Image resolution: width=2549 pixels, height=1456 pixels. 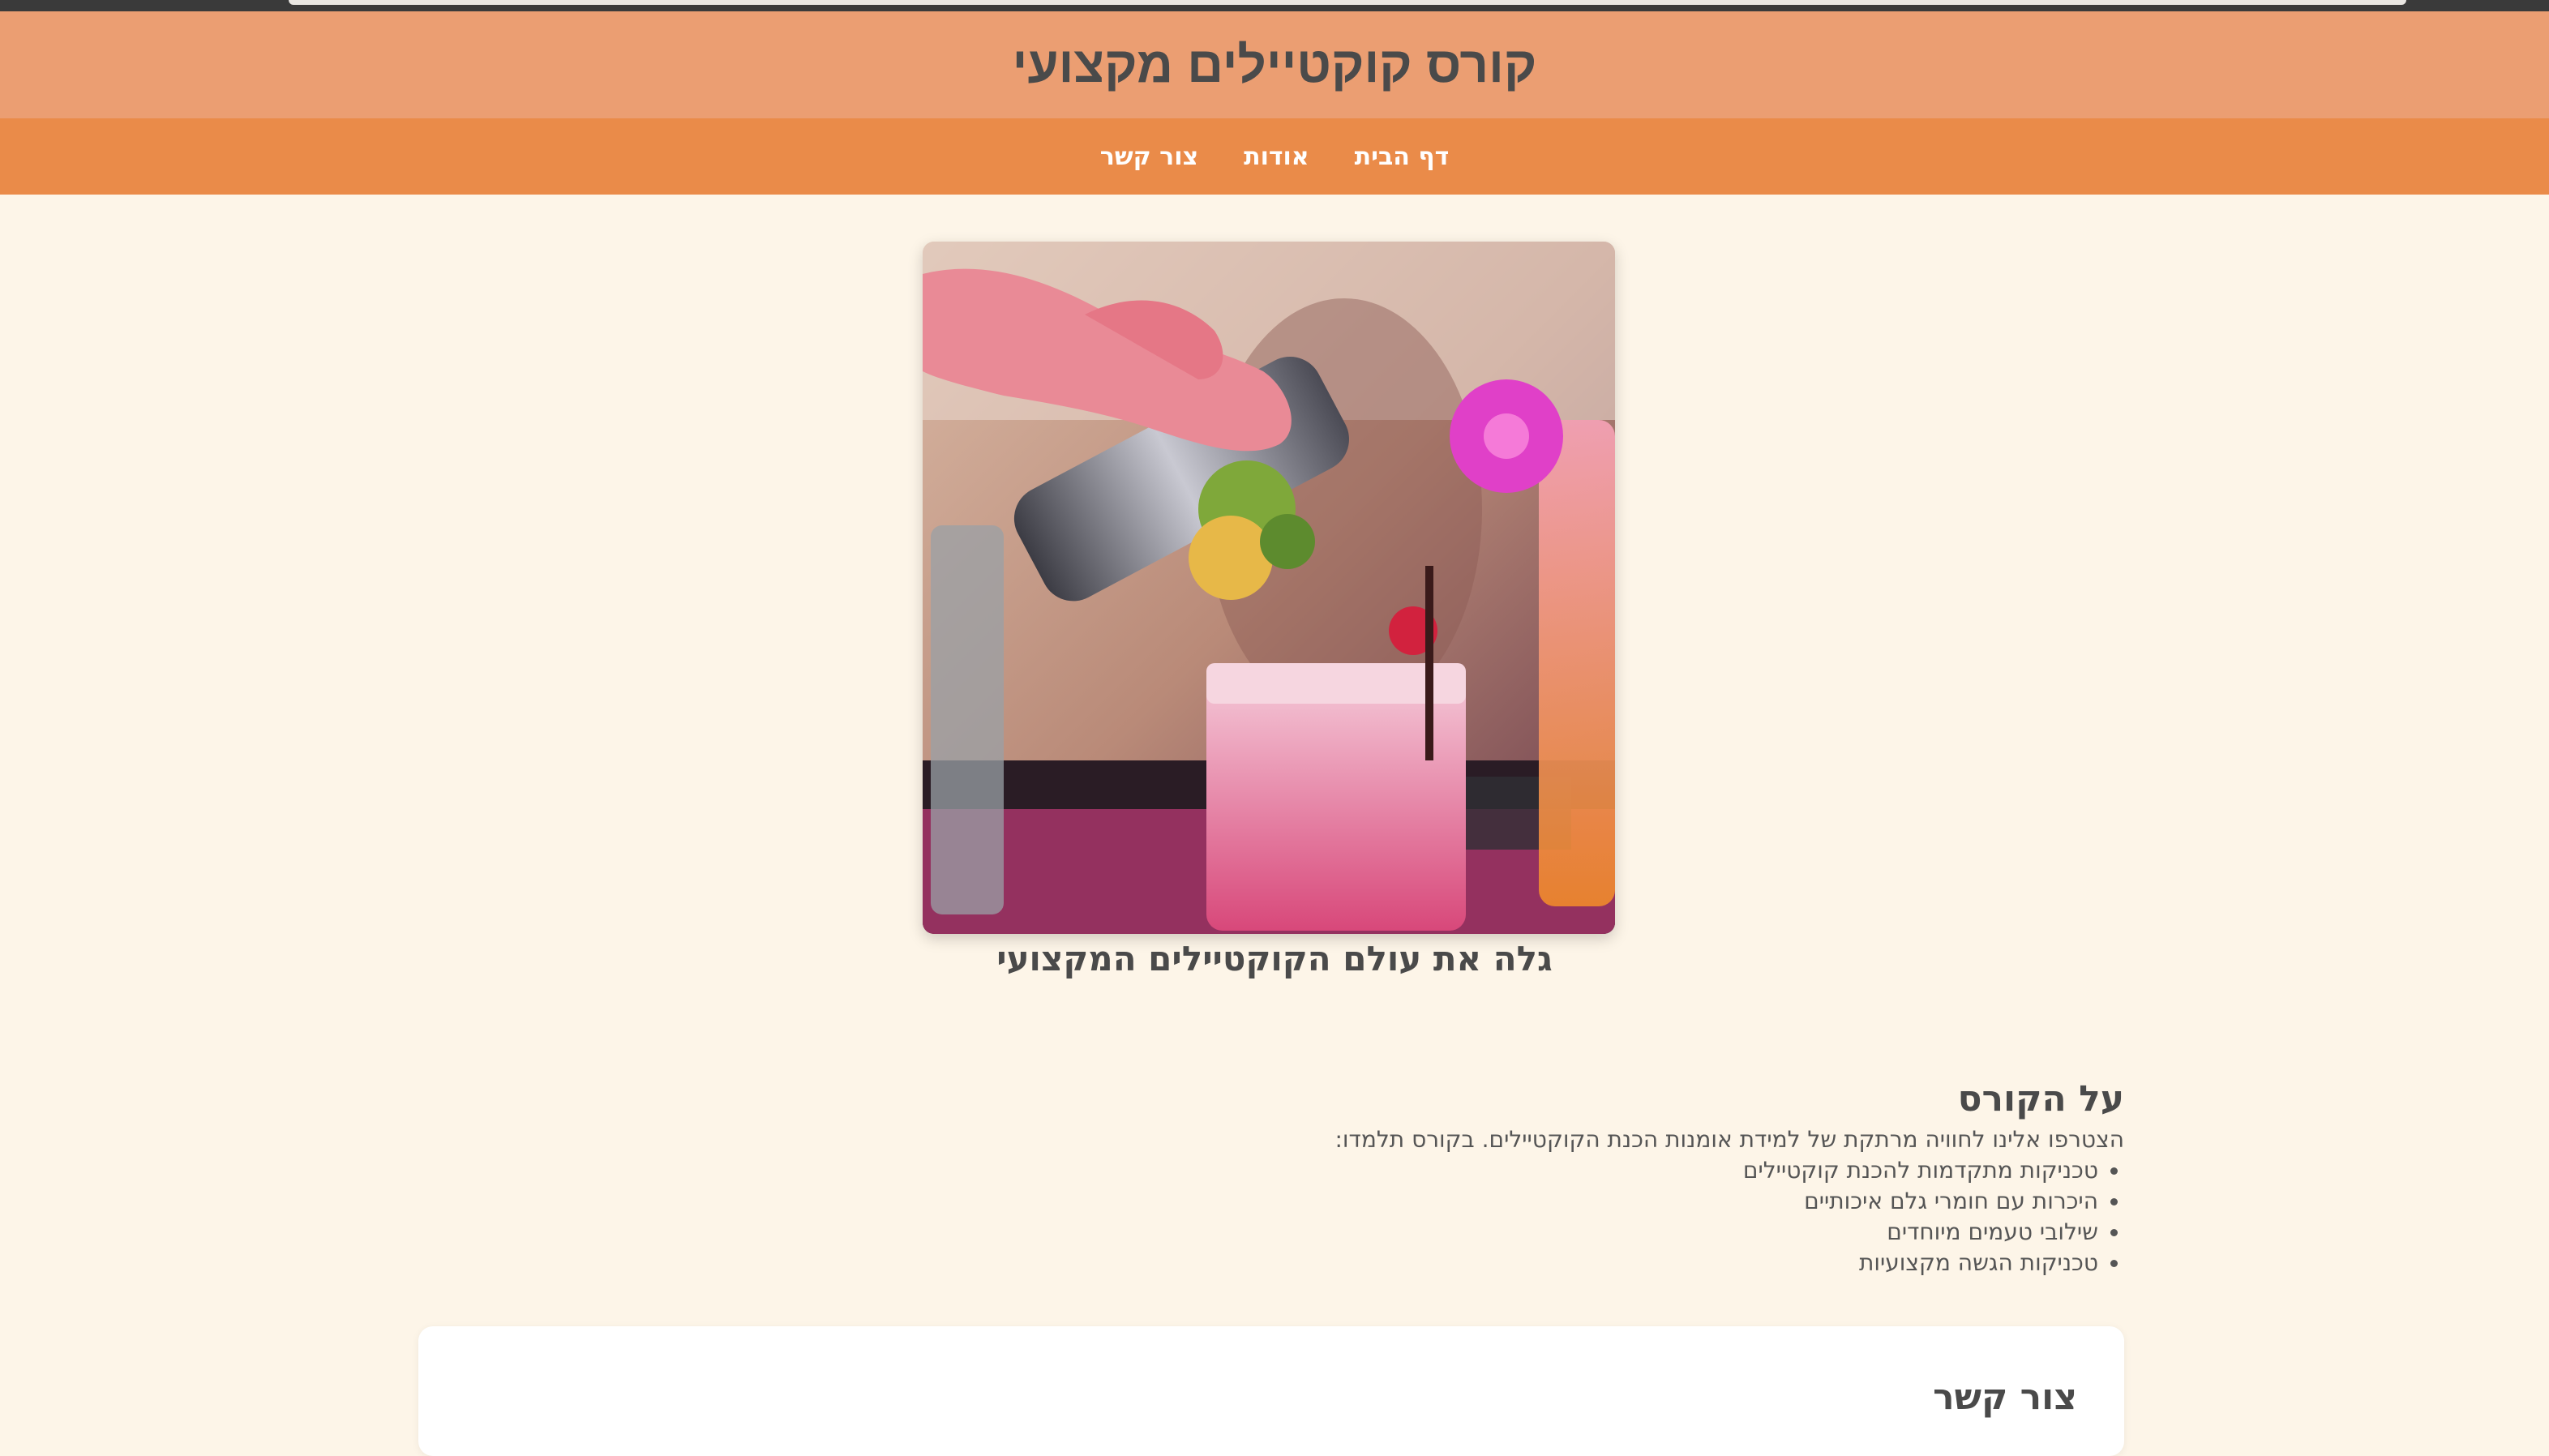 What do you see at coordinates (1657, 1170) in the screenshot?
I see `list-item: טכניקות מתקדמות להכנת קוקטיילים` at bounding box center [1657, 1170].